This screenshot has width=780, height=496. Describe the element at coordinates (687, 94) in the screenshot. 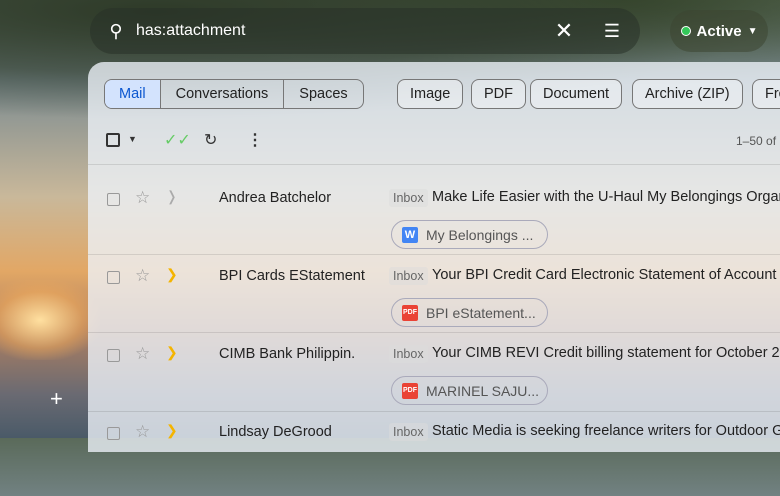

I see `filter-archive: Archive (ZIP)` at that location.